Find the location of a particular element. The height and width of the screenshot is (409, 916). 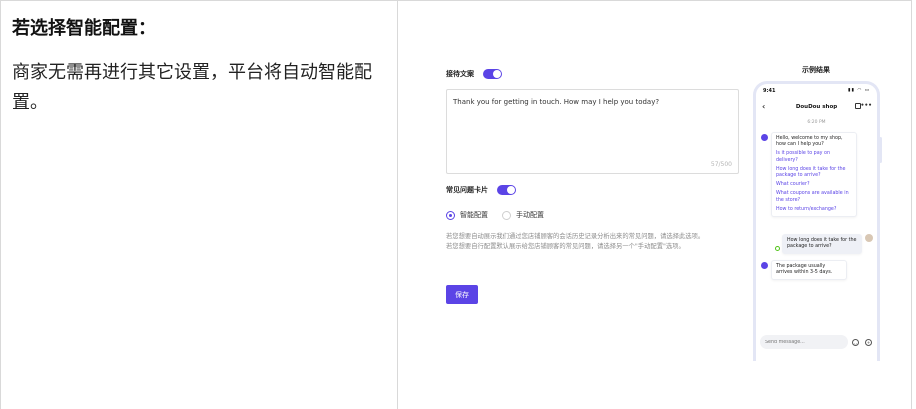

more-icon: ••• is located at coordinates (866, 106).